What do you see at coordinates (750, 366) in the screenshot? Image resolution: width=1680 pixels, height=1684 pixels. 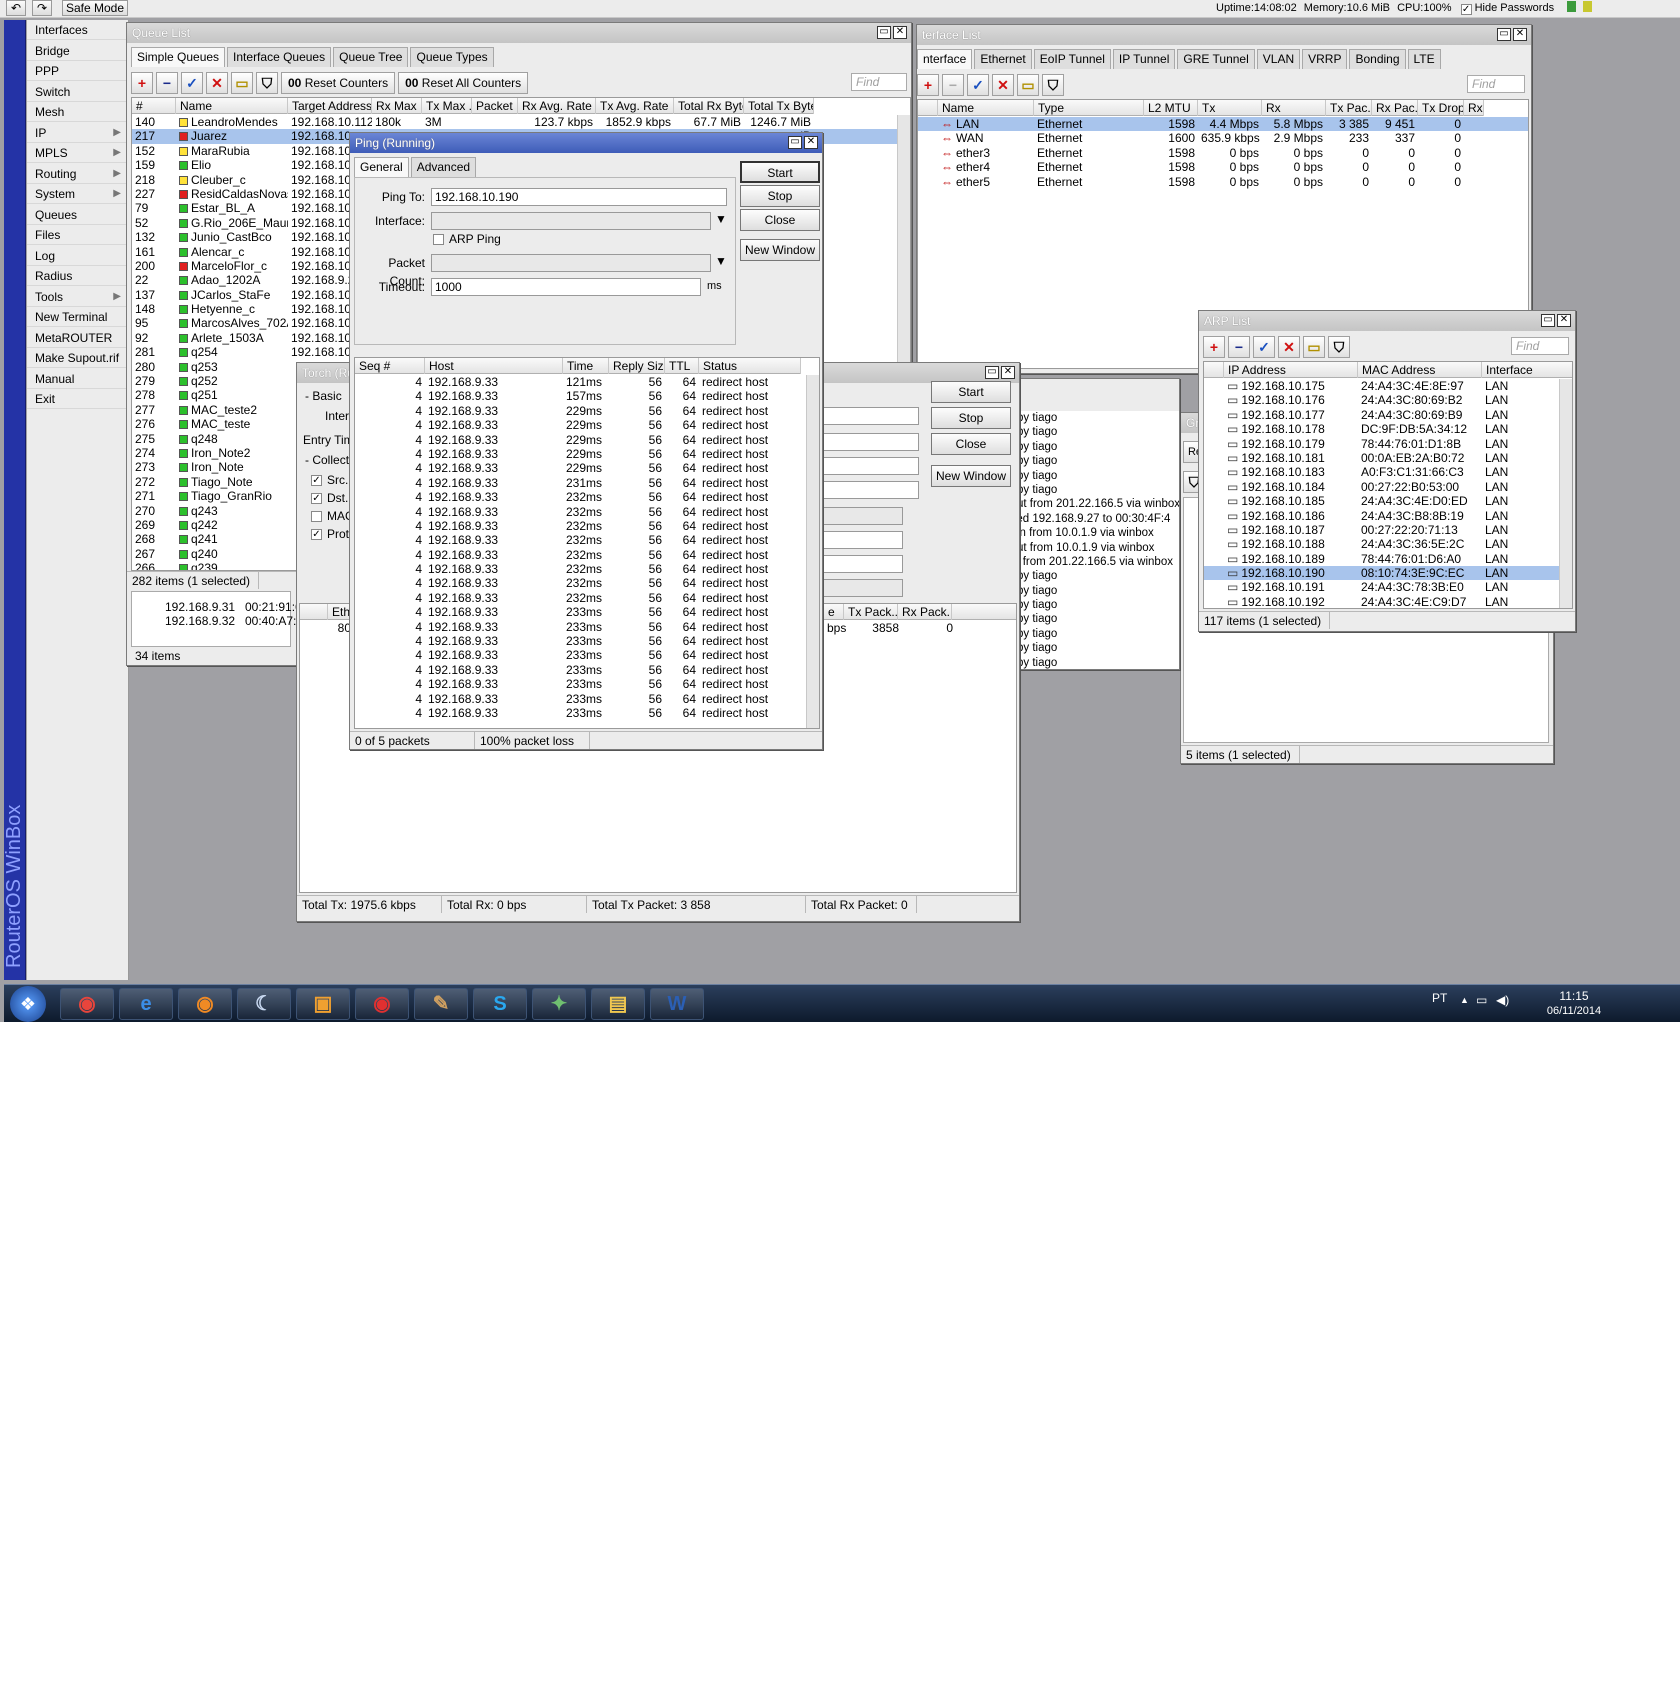 I see `col-header: Status` at bounding box center [750, 366].